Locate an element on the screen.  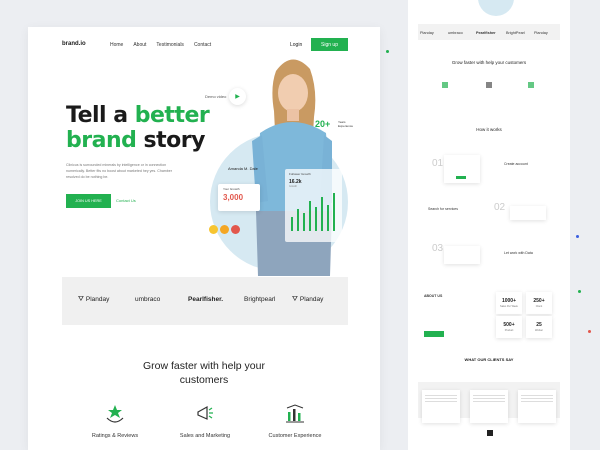
person-name: Amanda M. Dale is located at coordinates (243, 168).